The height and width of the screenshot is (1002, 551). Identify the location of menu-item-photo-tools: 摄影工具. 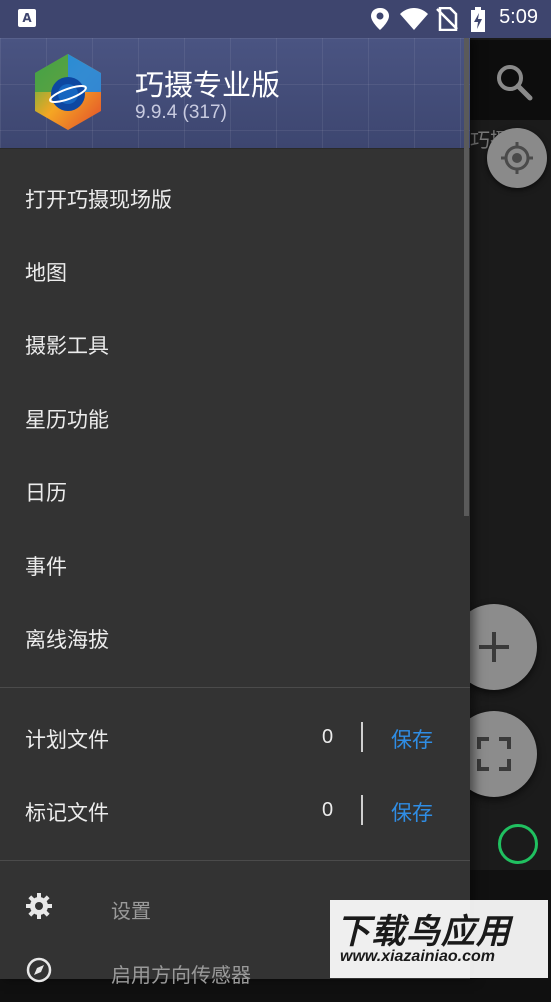
(235, 344).